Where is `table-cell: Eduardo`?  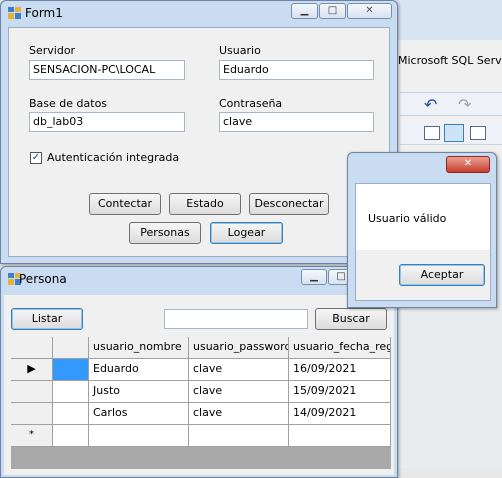 table-cell: Eduardo is located at coordinates (139, 370).